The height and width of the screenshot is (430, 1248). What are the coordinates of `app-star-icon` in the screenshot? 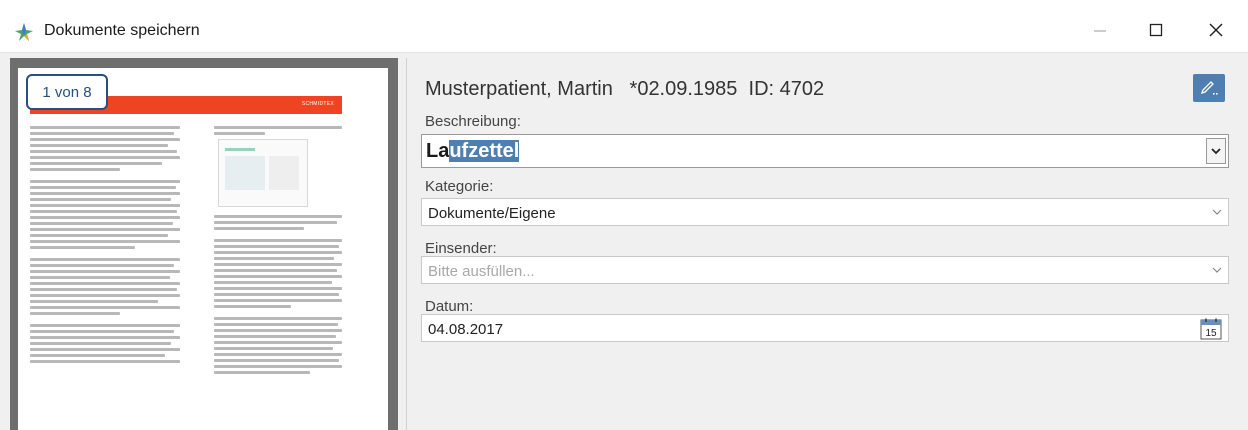 It's located at (24, 32).